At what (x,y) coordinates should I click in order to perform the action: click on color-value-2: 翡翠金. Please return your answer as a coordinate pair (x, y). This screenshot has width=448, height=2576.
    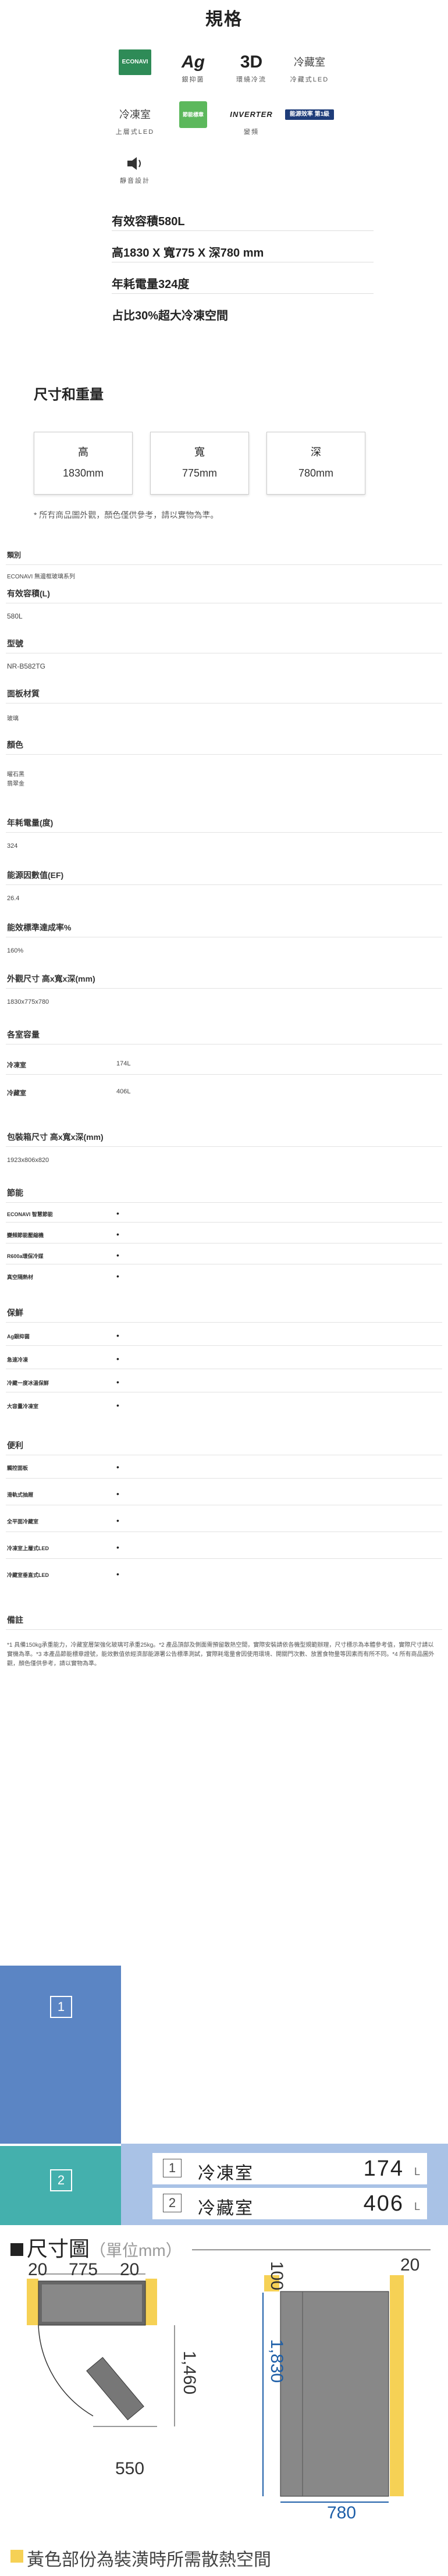
    Looking at the image, I should click on (15, 784).